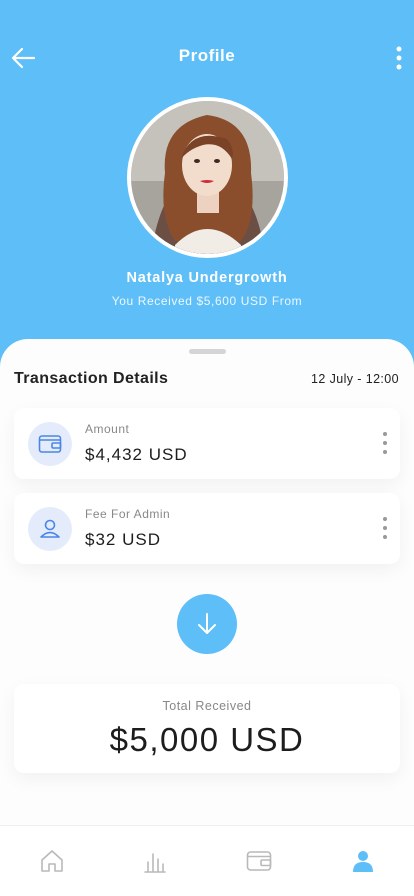 This screenshot has width=414, height=896. I want to click on person-icon, so click(363, 861).